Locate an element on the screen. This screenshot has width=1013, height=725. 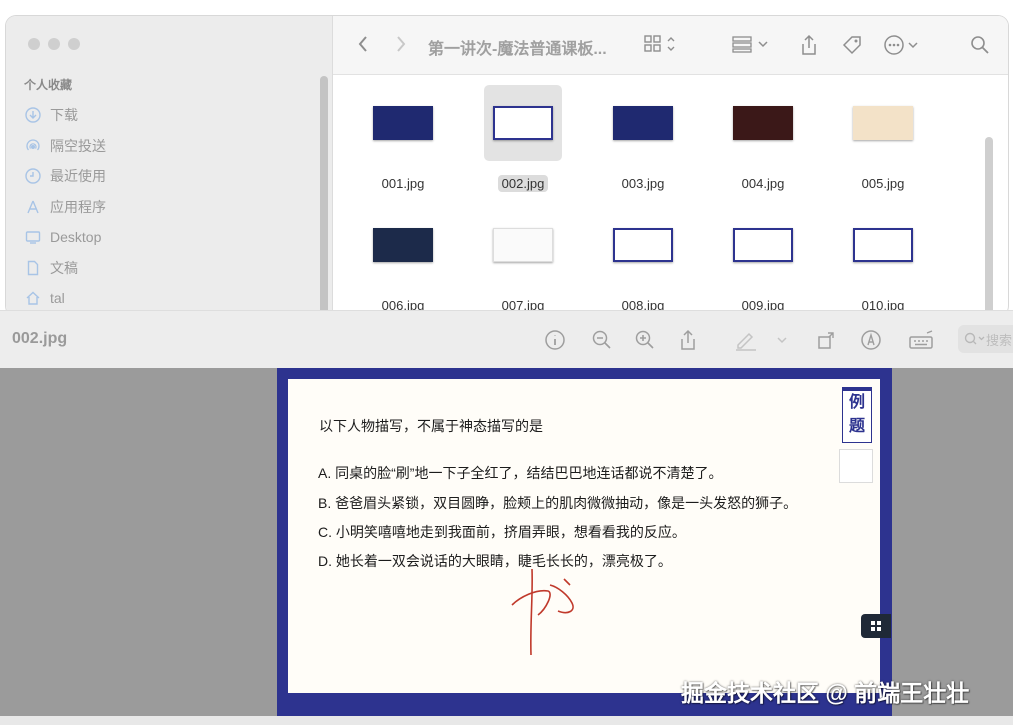
markup-icon is located at coordinates (871, 340).